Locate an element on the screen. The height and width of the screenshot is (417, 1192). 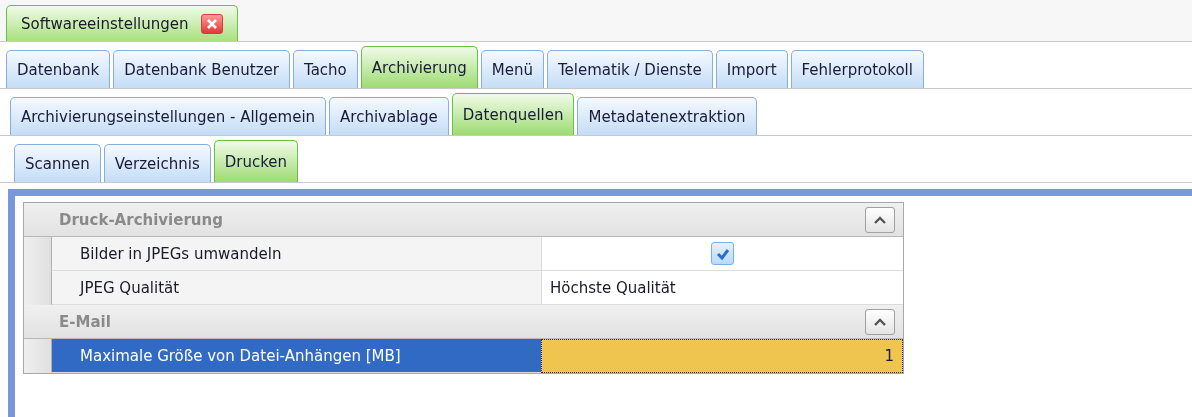
tab: Fehlerprotokoll is located at coordinates (857, 69).